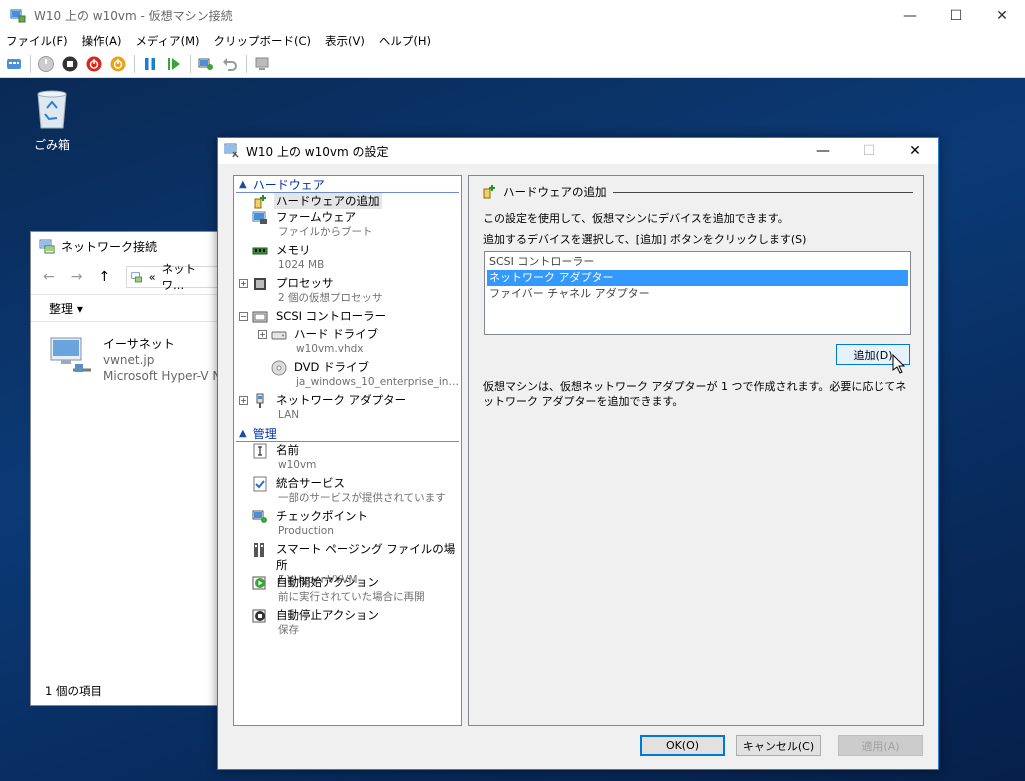 The width and height of the screenshot is (1025, 781). What do you see at coordinates (362, 498) in the screenshot?
I see `integration-services-sub: 一部のサービスが提供されています` at bounding box center [362, 498].